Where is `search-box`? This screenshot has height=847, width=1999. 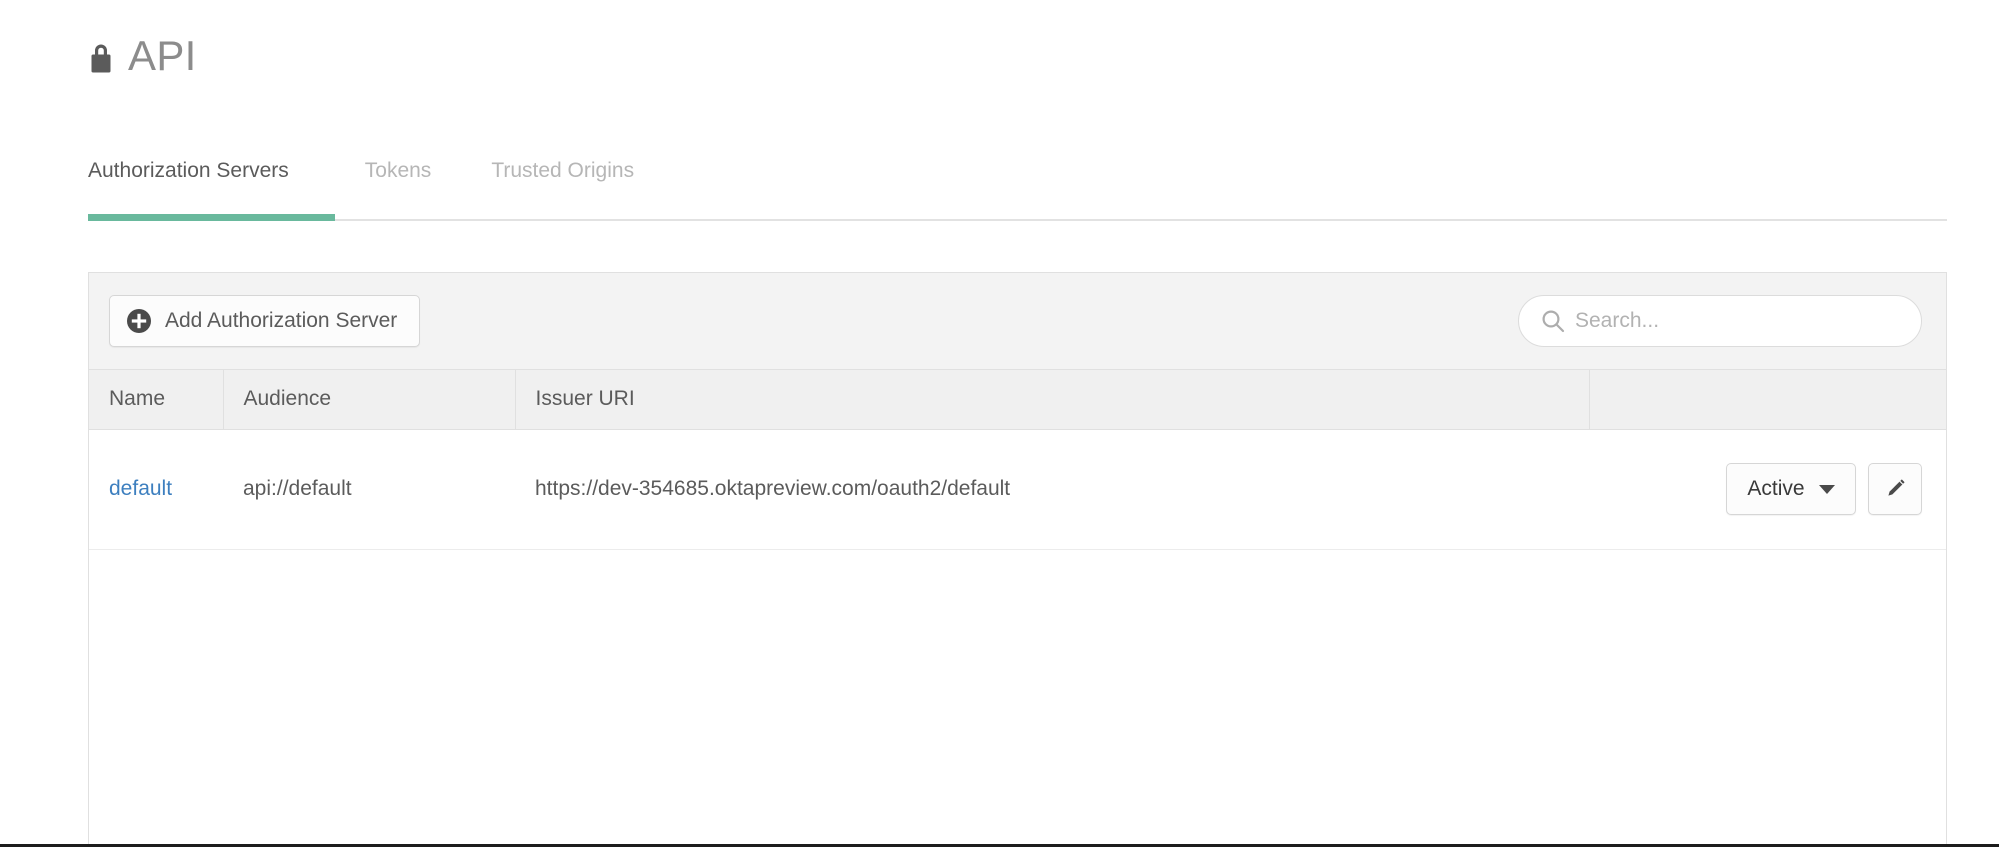
search-box is located at coordinates (1720, 321).